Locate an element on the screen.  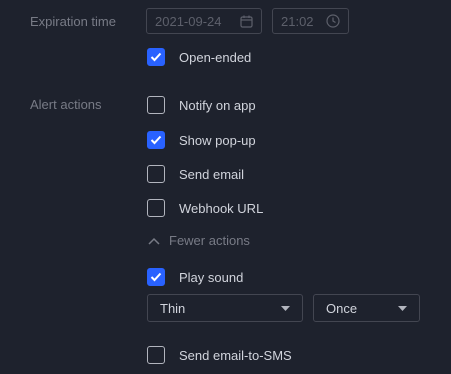
fewer-actions-toggle: Fewer actions is located at coordinates (198, 240).